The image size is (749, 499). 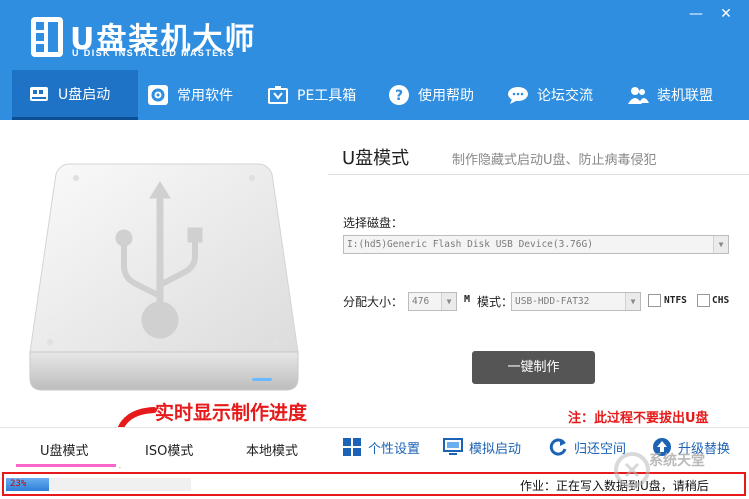 What do you see at coordinates (158, 95) in the screenshot?
I see `software-icon` at bounding box center [158, 95].